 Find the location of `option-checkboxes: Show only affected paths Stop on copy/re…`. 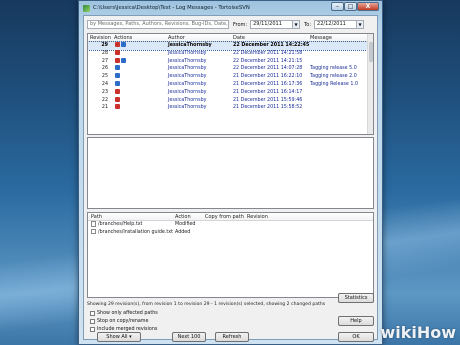

option-checkboxes: Show only affected paths Stop on copy/re… is located at coordinates (124, 321).